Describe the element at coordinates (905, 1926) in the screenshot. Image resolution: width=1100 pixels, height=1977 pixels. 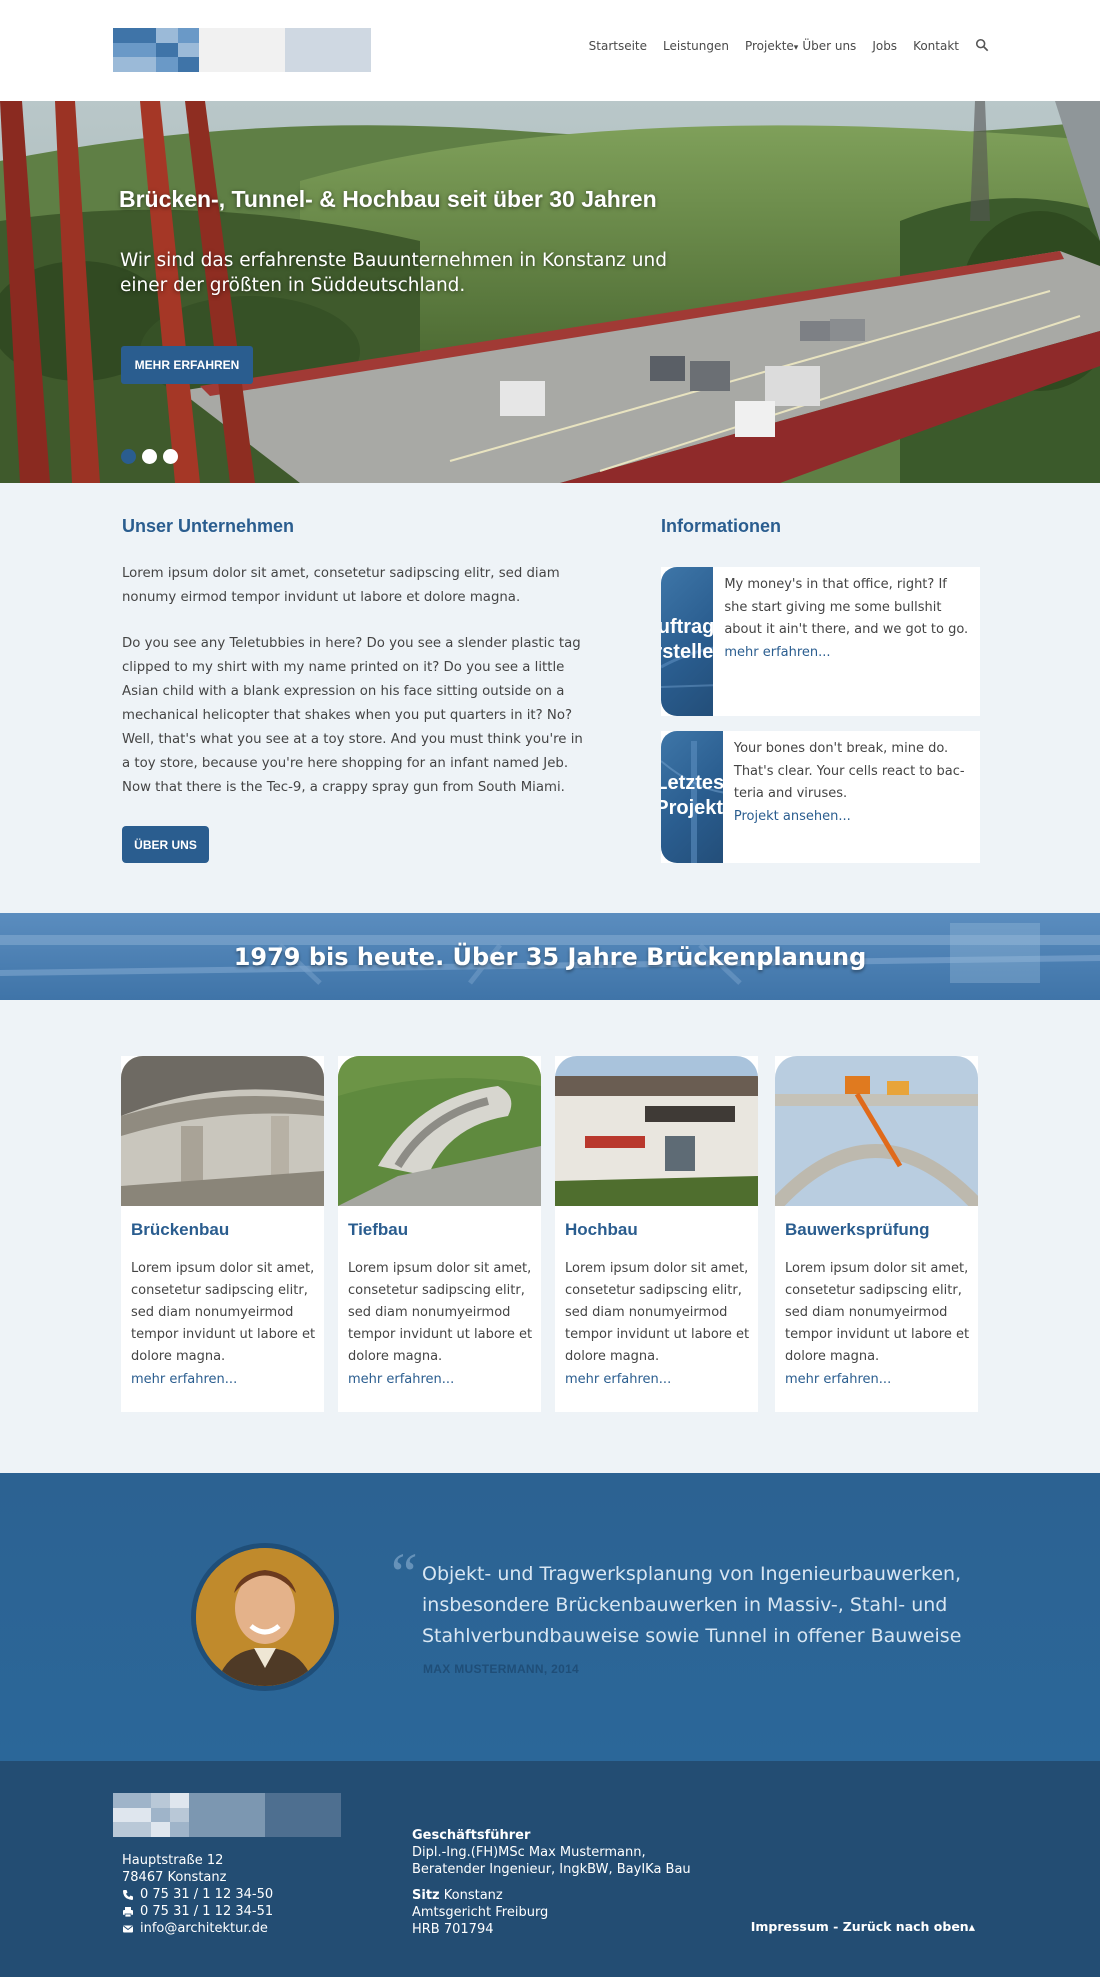
I see `back-to-top-label: Zurück nach oben` at that location.